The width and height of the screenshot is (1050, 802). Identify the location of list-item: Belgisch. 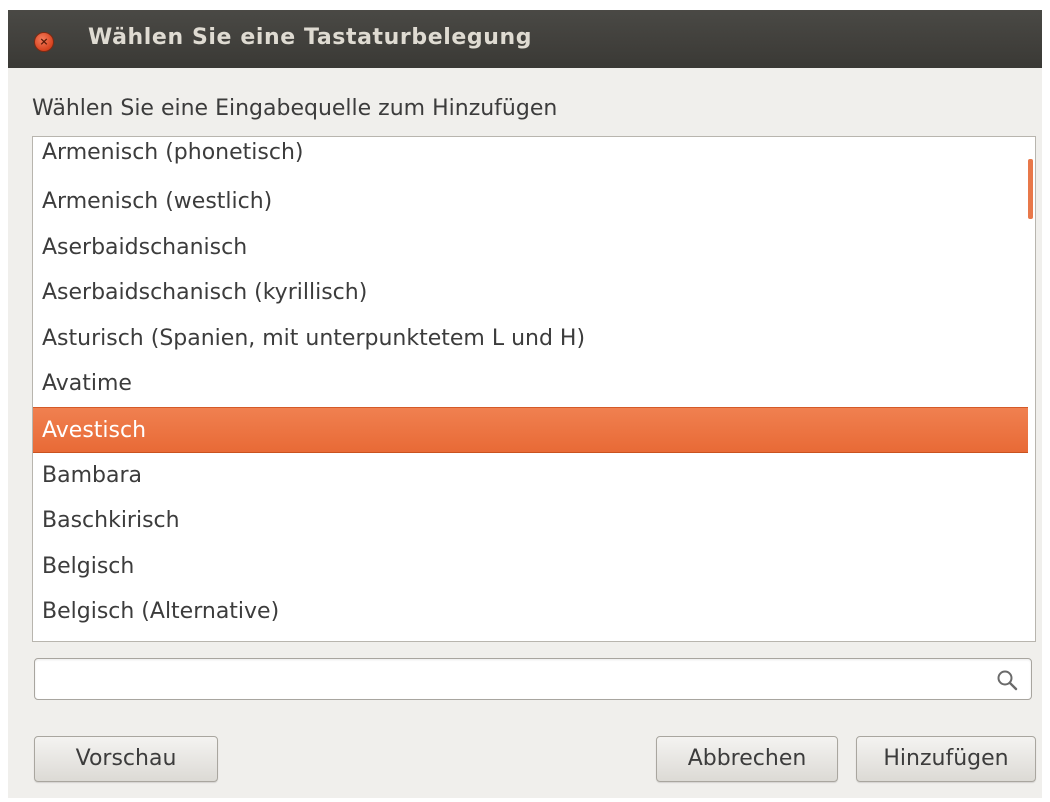
(530, 567).